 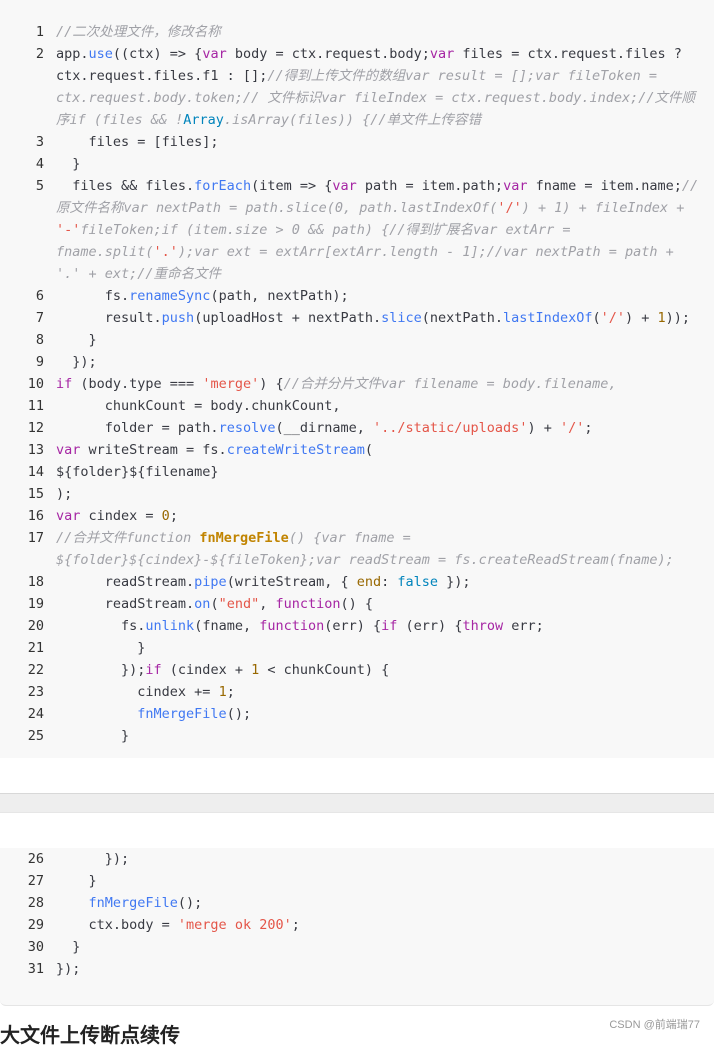 What do you see at coordinates (121, 516) in the screenshot?
I see `code-token: cindex =` at bounding box center [121, 516].